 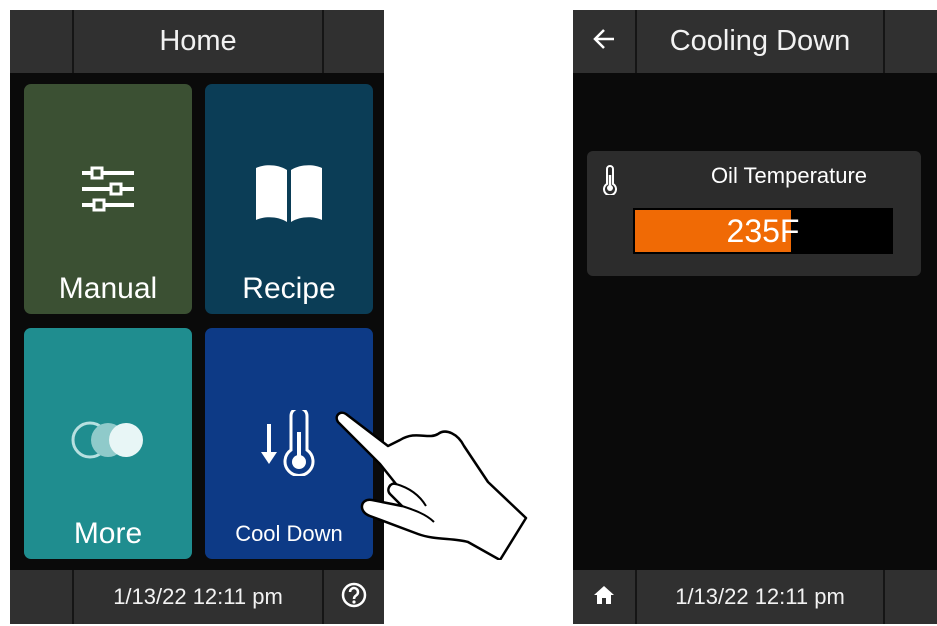 I want to click on home-button, so click(x=604, y=597).